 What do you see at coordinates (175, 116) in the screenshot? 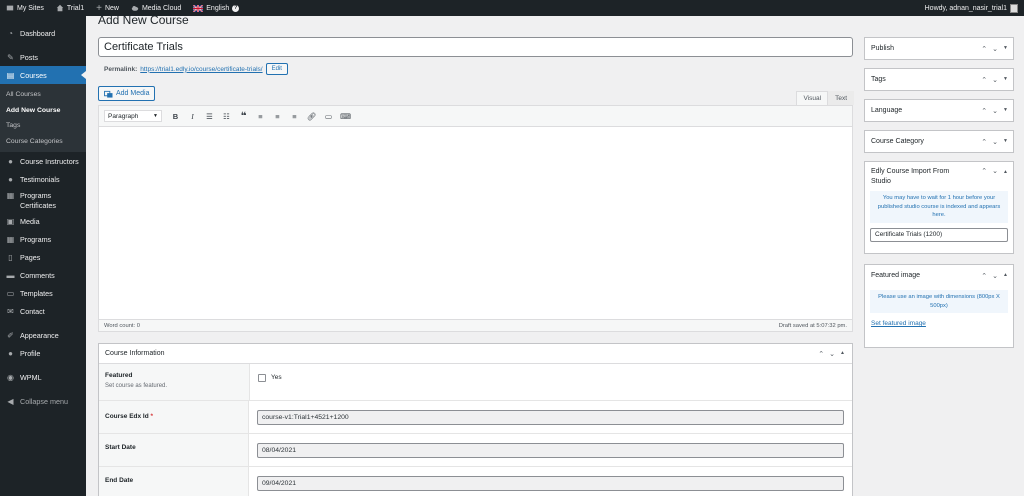
I see `bold-button: B` at bounding box center [175, 116].